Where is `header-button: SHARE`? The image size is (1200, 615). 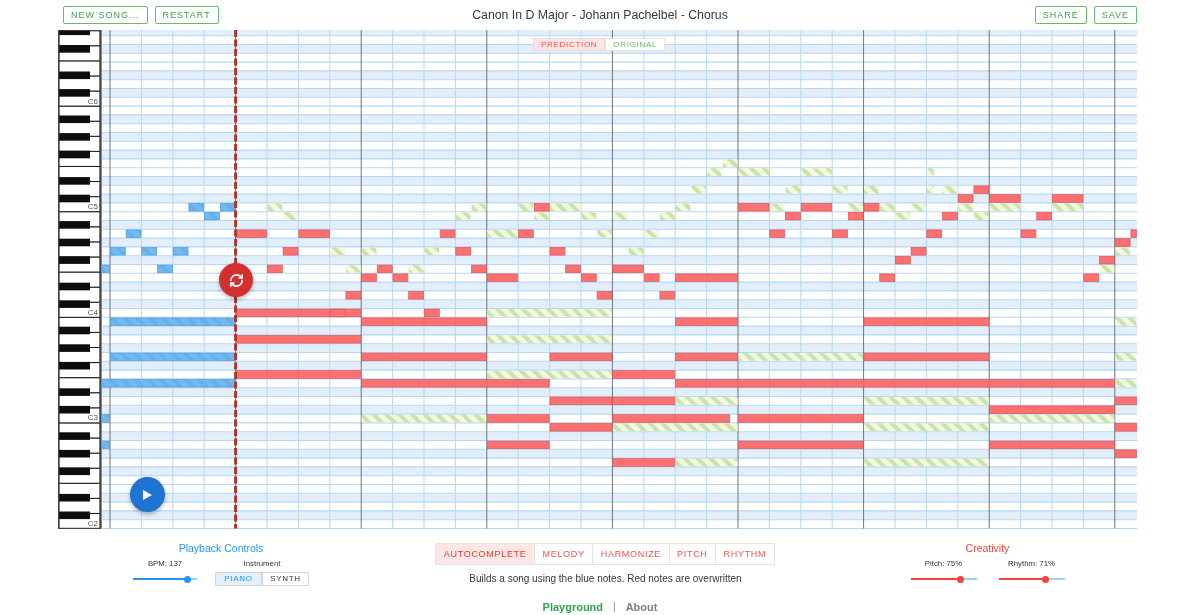
header-button: SHARE is located at coordinates (1060, 15).